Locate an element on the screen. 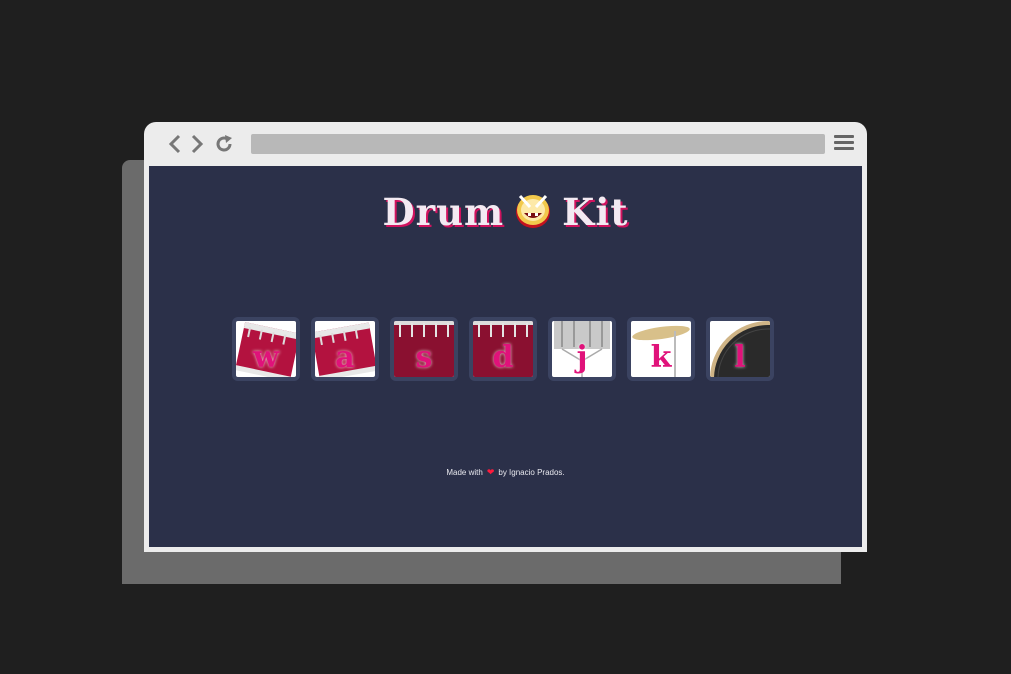  drum-face-emoji-icon is located at coordinates (533, 210).